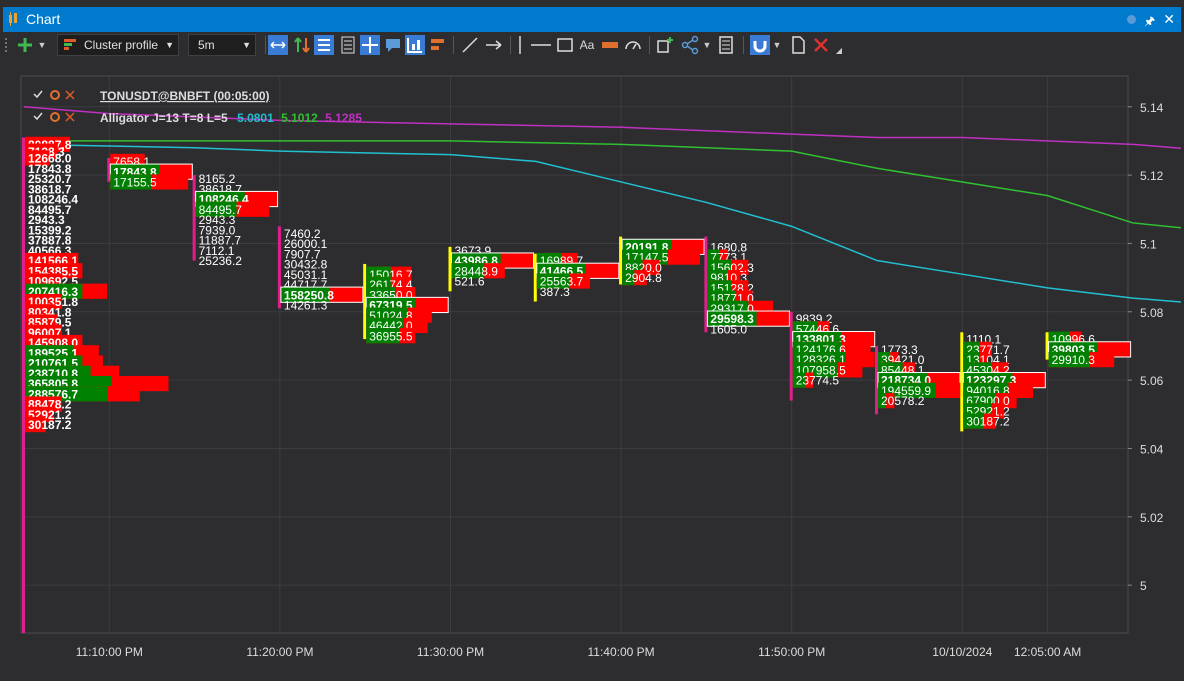 Image resolution: width=1184 pixels, height=681 pixels. I want to click on timeframe-label: 5m, so click(206, 45).